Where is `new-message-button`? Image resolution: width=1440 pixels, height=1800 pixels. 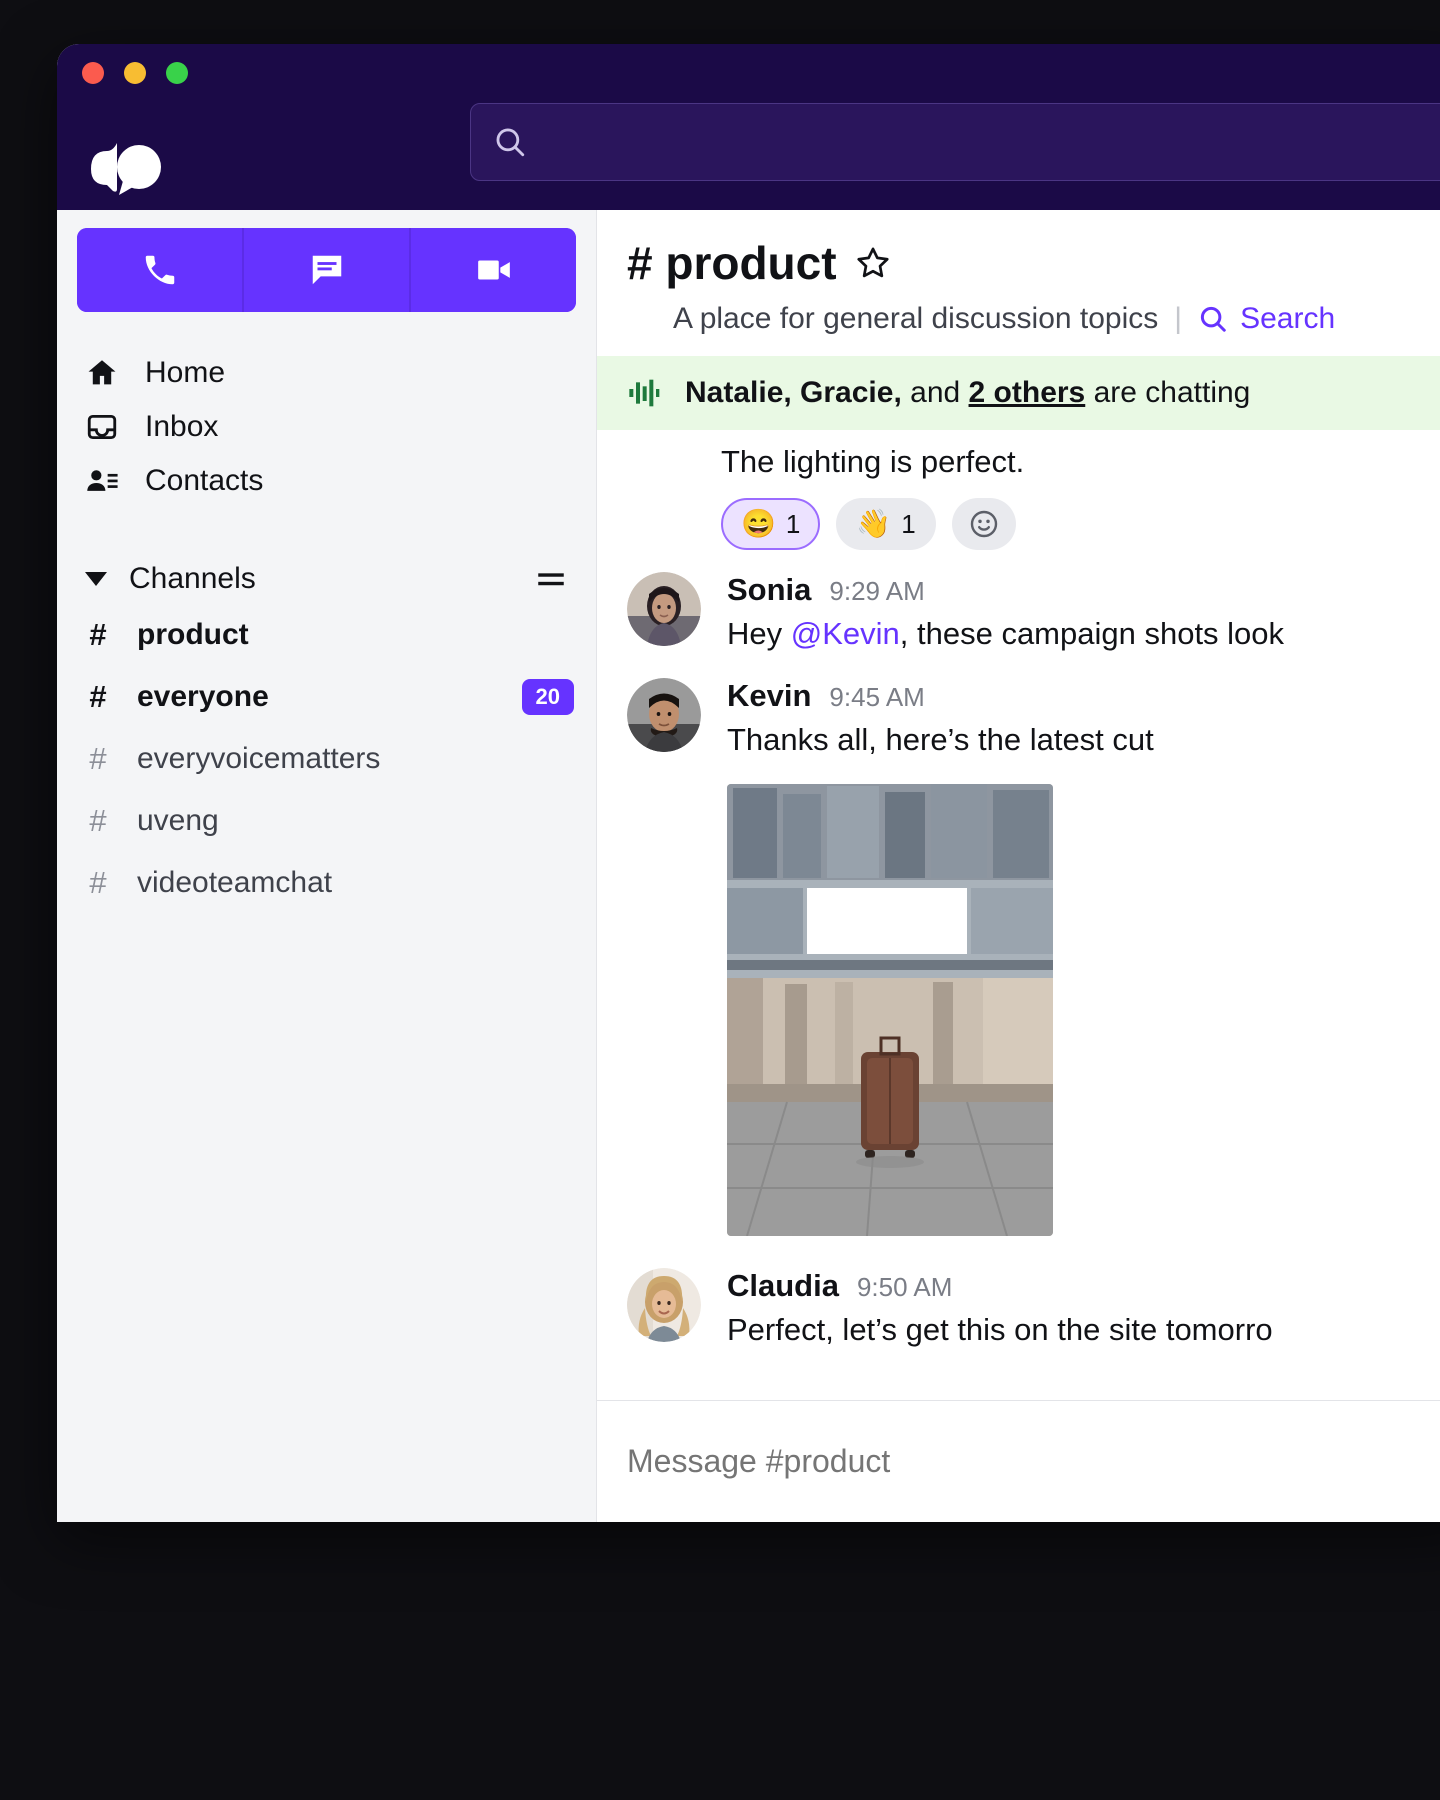
new-message-button is located at coordinates (325, 270).